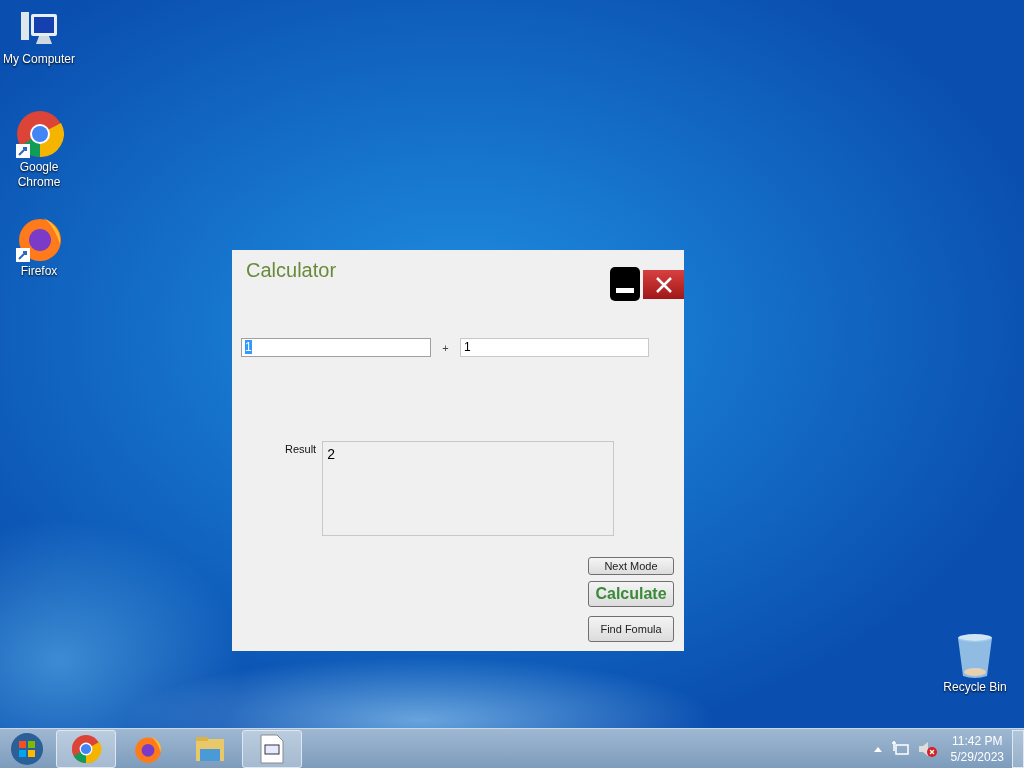 The height and width of the screenshot is (768, 1024). I want to click on result-label: Result, so click(301, 449).